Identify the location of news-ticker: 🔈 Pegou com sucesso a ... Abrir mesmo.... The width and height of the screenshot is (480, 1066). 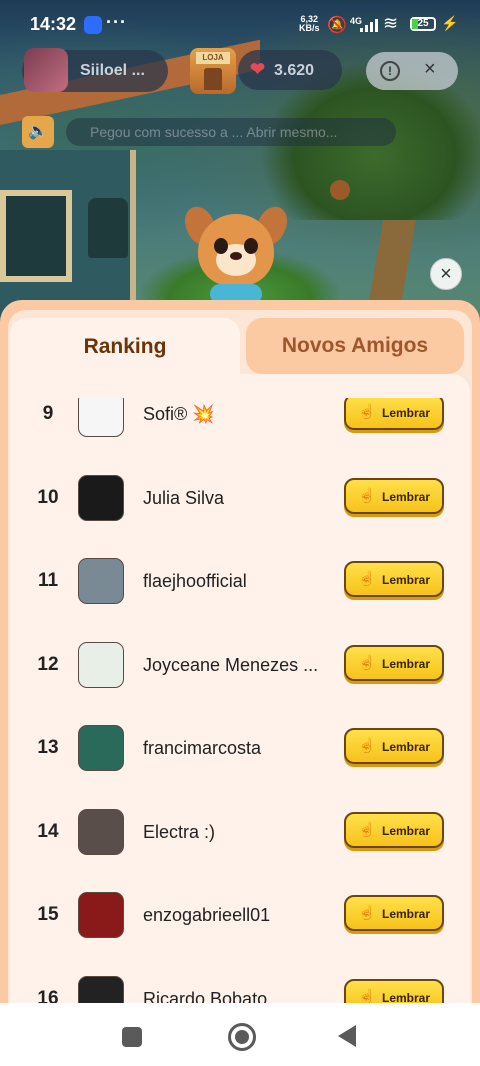
(209, 132).